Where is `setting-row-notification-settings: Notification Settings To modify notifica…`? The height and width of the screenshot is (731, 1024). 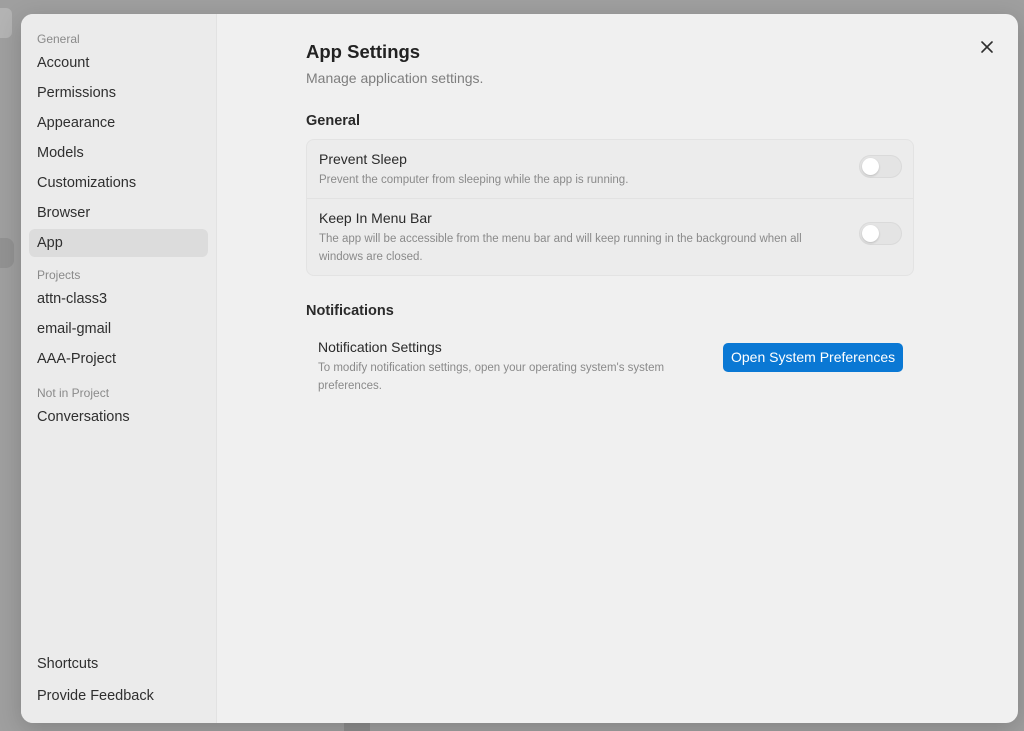
setting-row-notification-settings: Notification Settings To modify notifica… is located at coordinates (610, 366).